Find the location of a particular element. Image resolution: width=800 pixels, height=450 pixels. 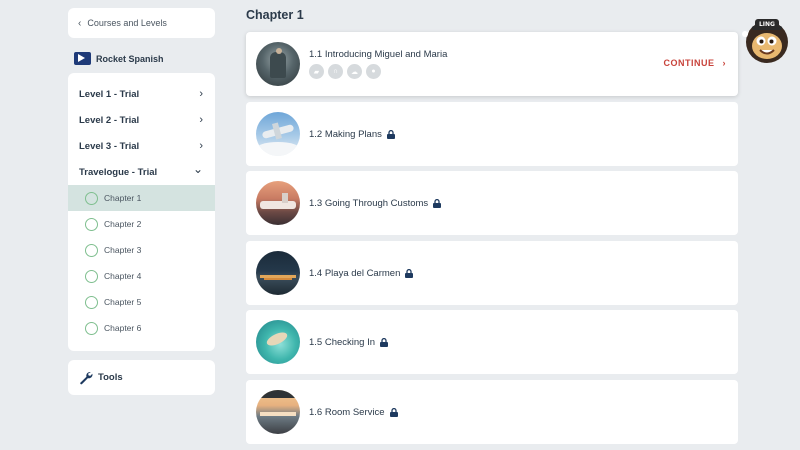

lesson-title-row: 1.3 Going Through Customs is located at coordinates (375, 203).